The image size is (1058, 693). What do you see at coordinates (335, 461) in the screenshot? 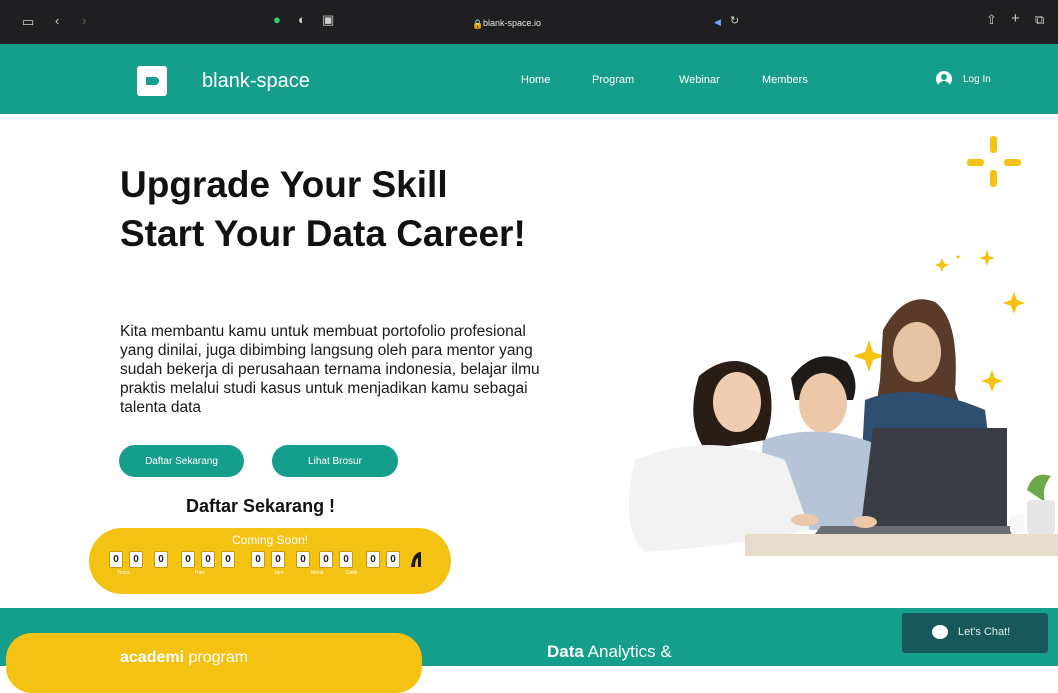
I see `lihat-brosur-button: Lihat Brosur` at bounding box center [335, 461].